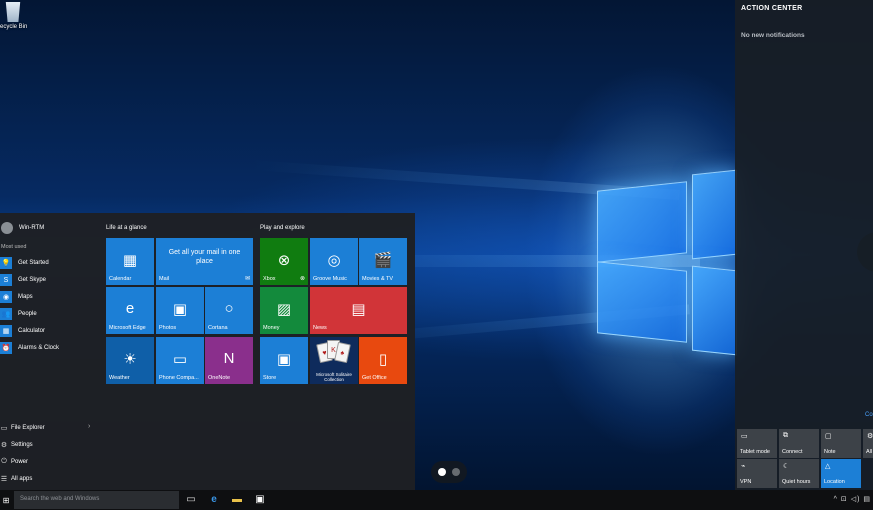 The height and width of the screenshot is (510, 873). What do you see at coordinates (247, 279) in the screenshot?
I see `mail-icon: ✉` at bounding box center [247, 279].